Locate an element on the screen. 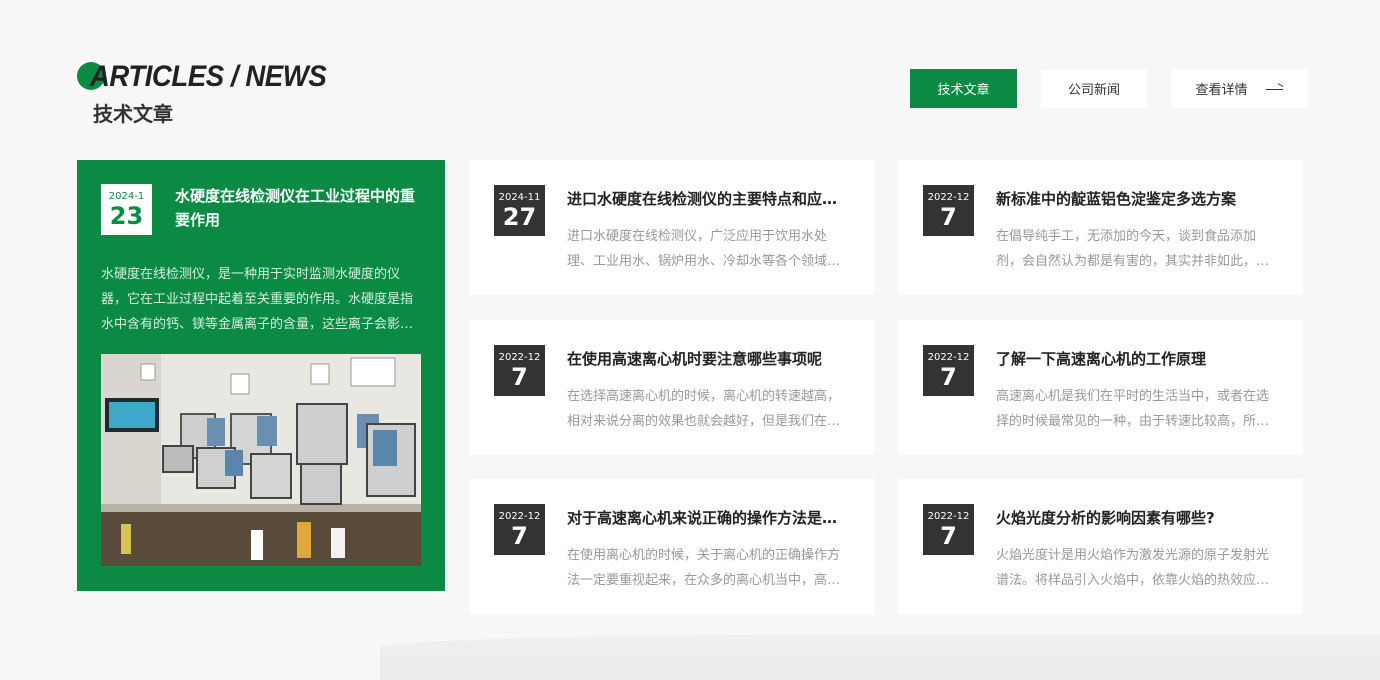 The image size is (1380, 680). section-header: ARTICLES / NEWS 技术文章 is located at coordinates (212, 93).